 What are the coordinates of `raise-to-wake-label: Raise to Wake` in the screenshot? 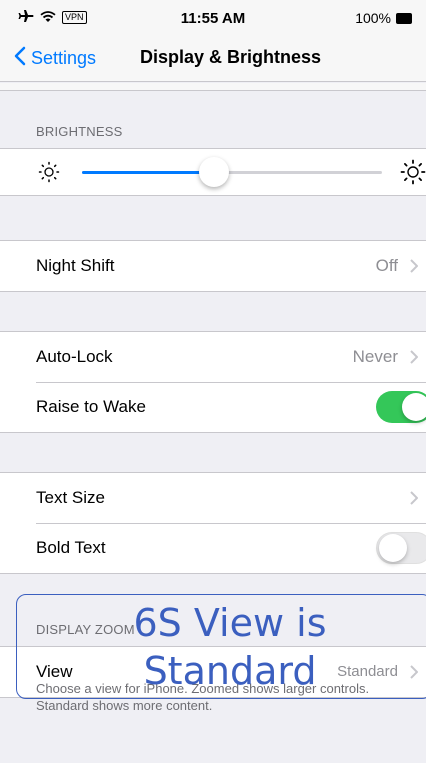 It's located at (91, 406).